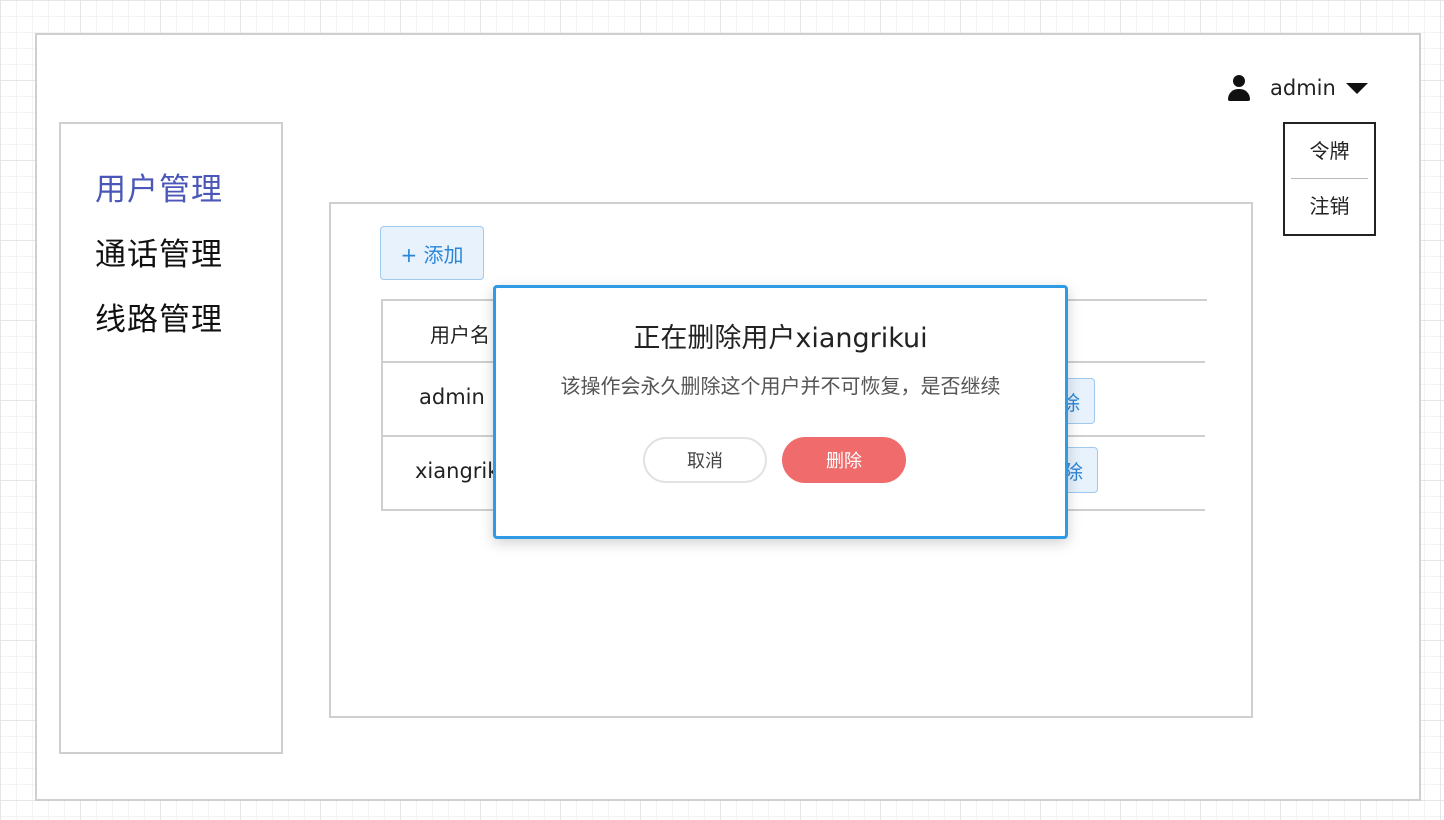  Describe the element at coordinates (452, 397) in the screenshot. I see `table-cell-username: admin` at that location.